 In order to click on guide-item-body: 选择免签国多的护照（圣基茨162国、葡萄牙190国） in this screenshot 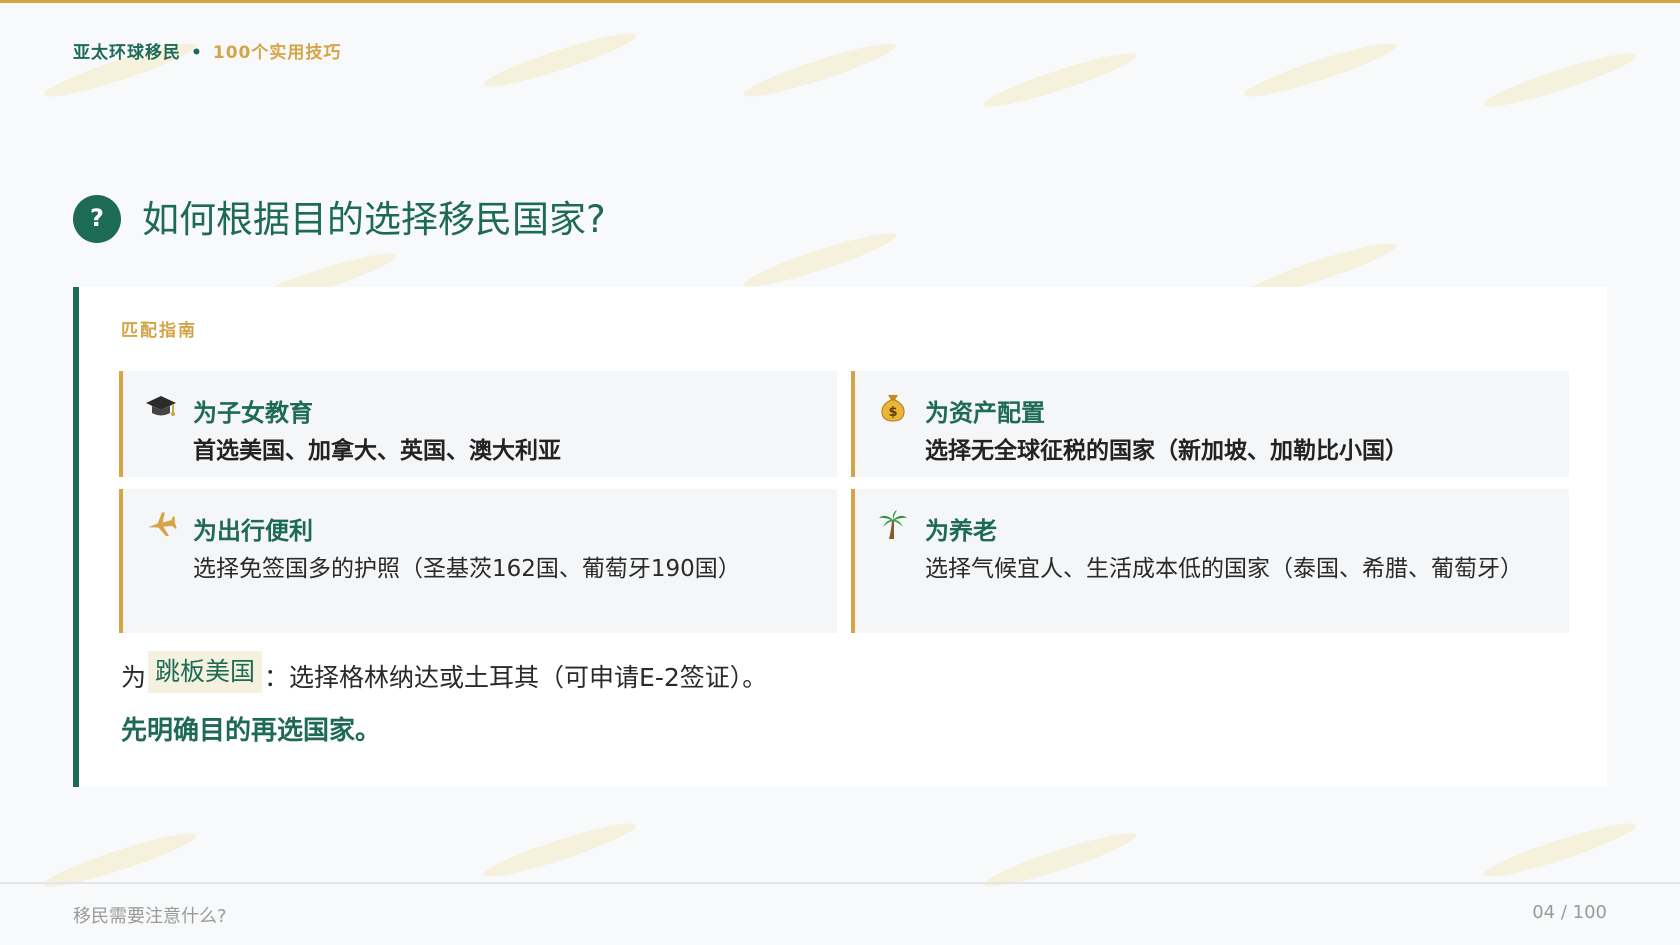, I will do `click(467, 569)`.